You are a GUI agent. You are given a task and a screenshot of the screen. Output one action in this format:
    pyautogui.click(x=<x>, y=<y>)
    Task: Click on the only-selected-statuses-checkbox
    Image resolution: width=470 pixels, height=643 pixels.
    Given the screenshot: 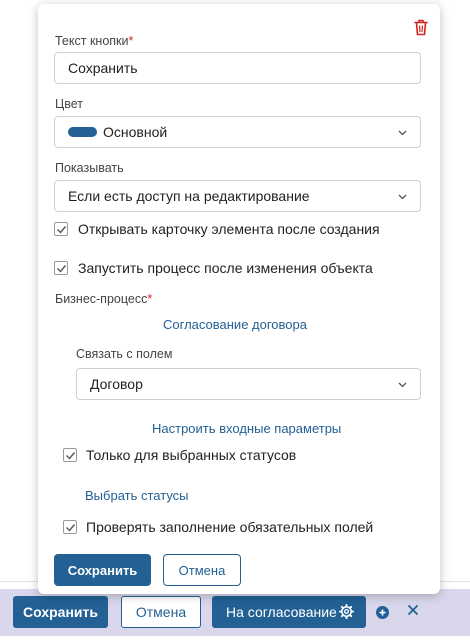 What is the action you would take?
    pyautogui.click(x=70, y=455)
    